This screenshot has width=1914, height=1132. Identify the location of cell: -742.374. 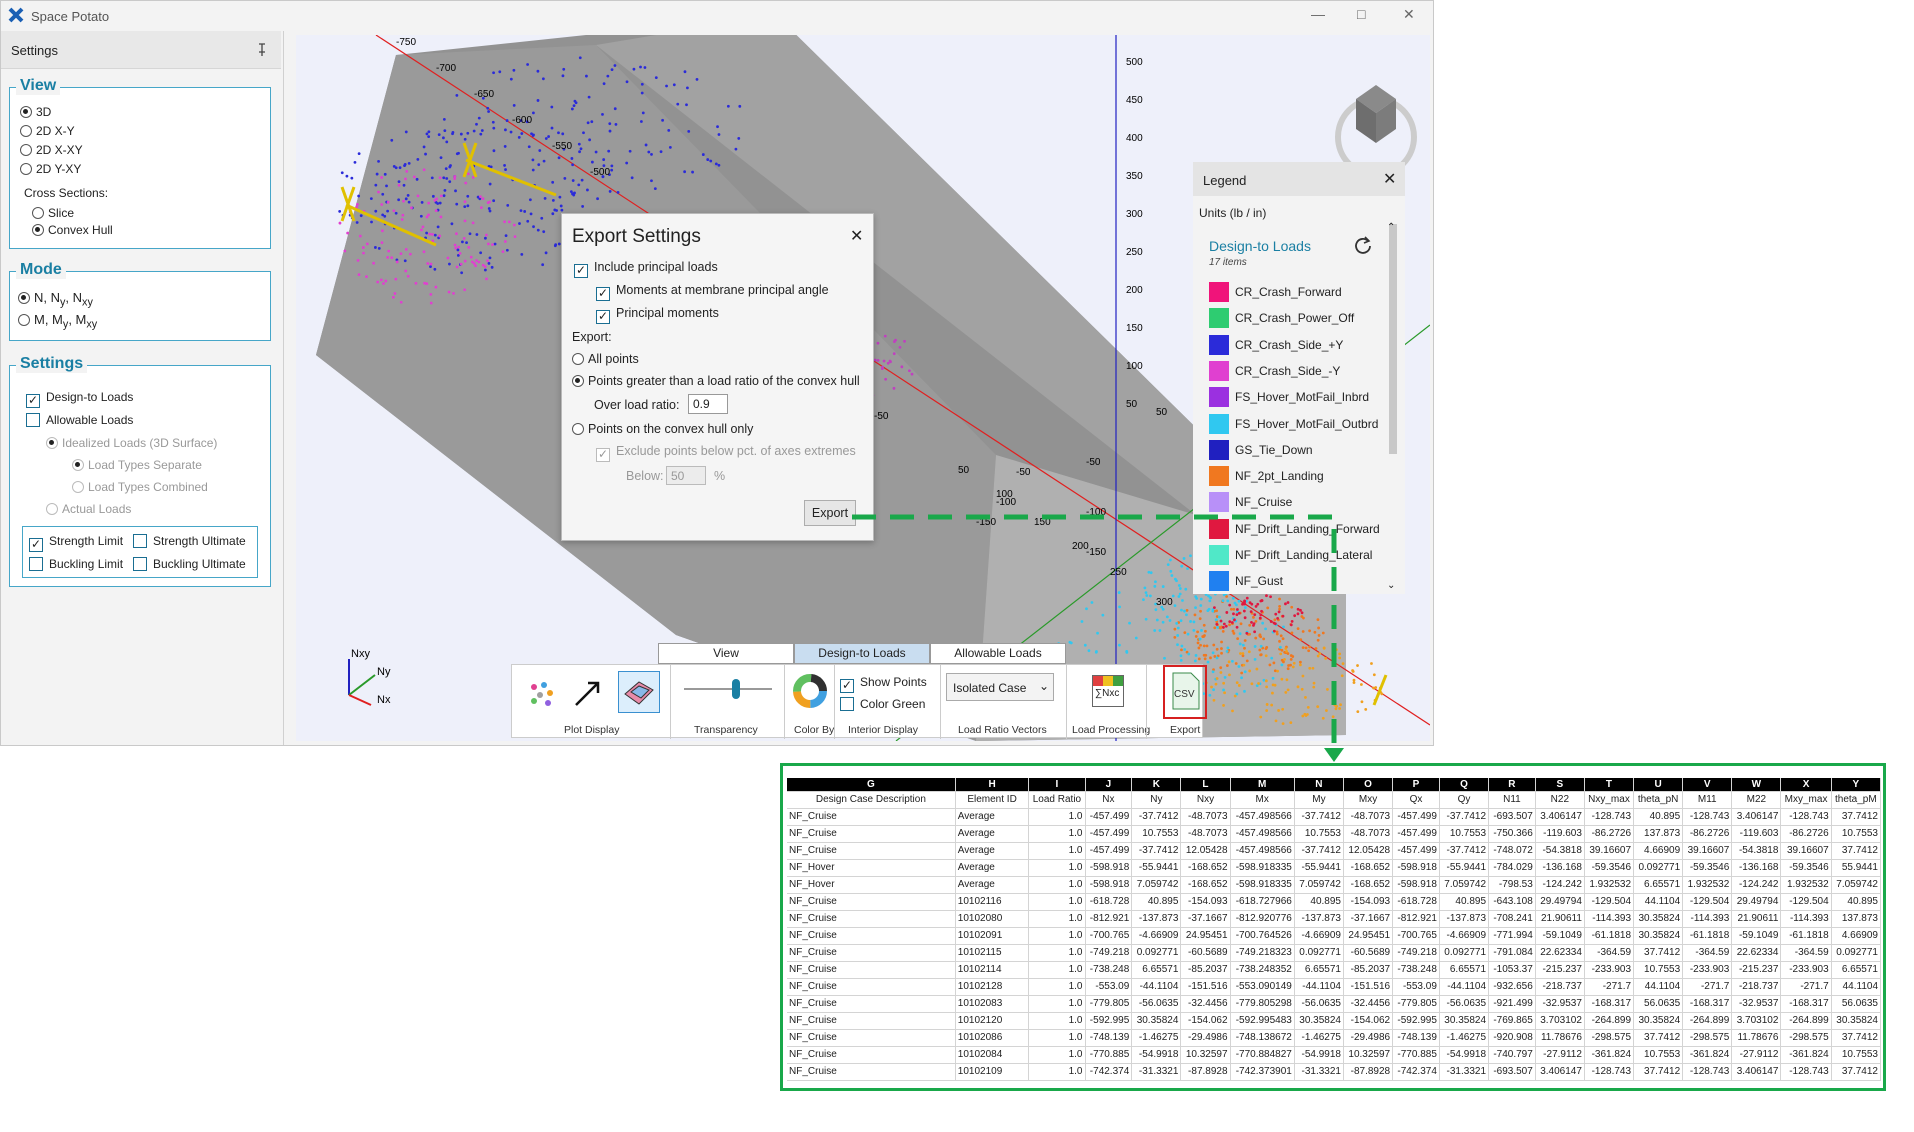
(1109, 1072).